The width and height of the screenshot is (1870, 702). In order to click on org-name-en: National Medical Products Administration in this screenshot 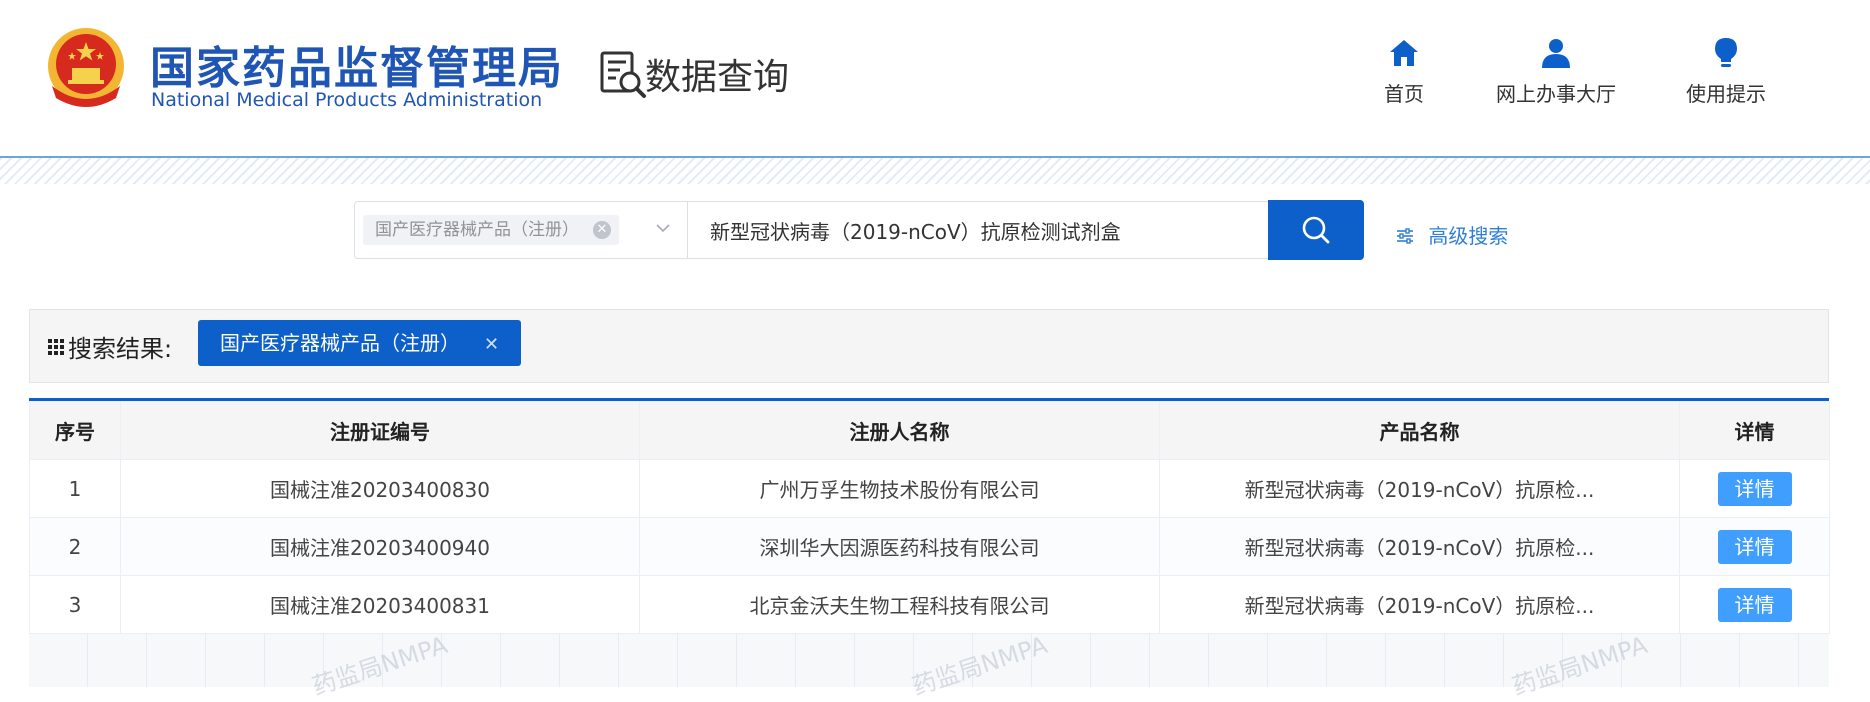, I will do `click(347, 100)`.